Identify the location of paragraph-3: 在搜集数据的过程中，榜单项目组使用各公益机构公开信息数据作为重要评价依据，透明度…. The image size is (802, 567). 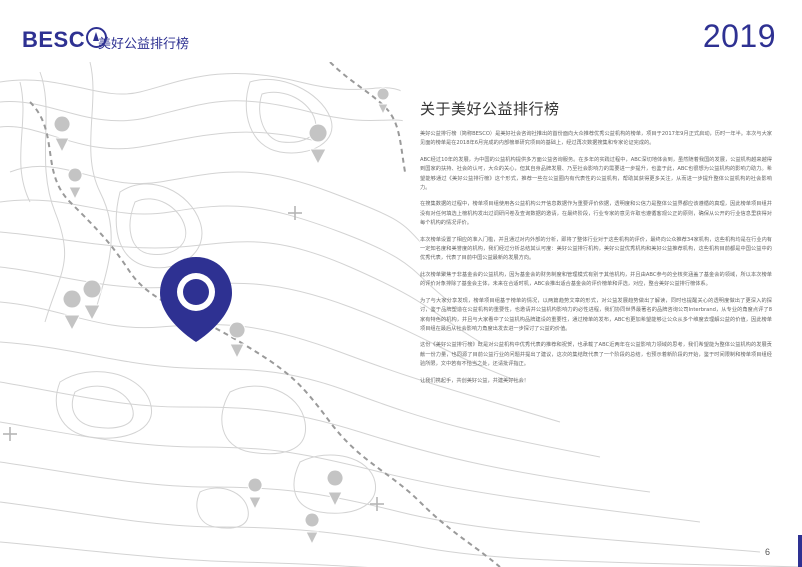
(596, 214).